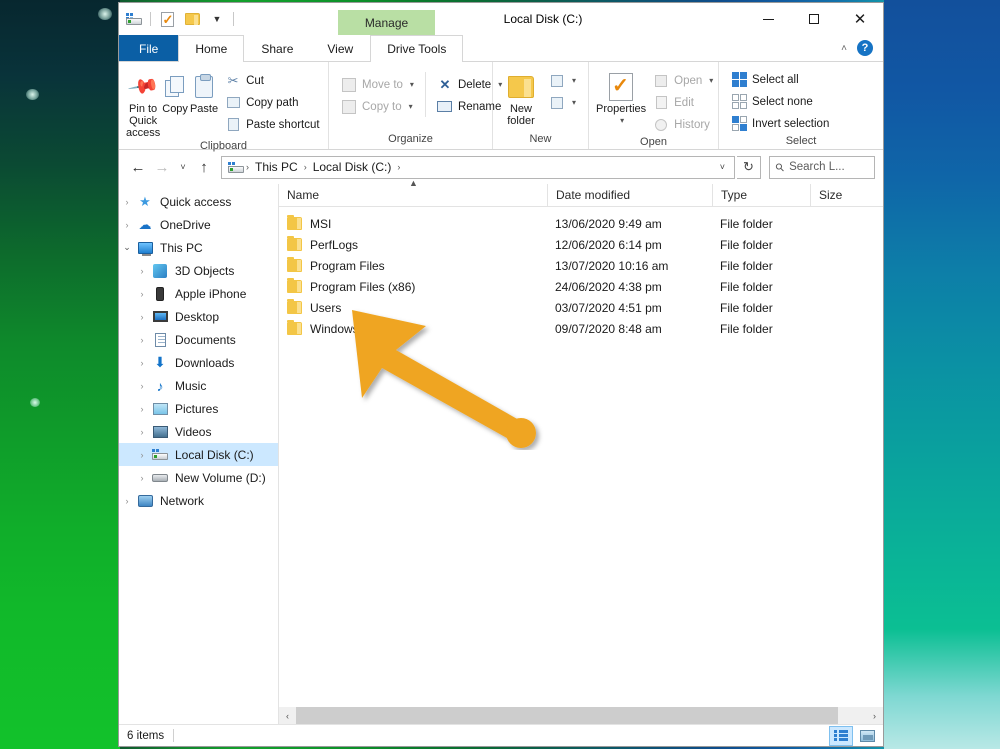  What do you see at coordinates (557, 103) in the screenshot?
I see `easy-access-icon` at bounding box center [557, 103].